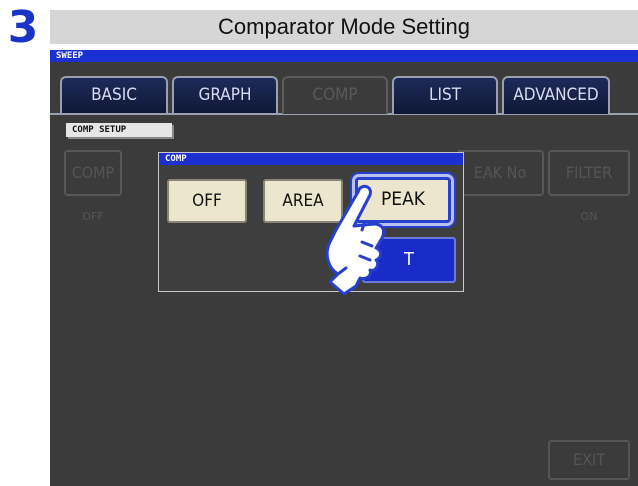 The width and height of the screenshot is (638, 486). Describe the element at coordinates (119, 130) in the screenshot. I see `section-label: COMP SETUP` at that location.